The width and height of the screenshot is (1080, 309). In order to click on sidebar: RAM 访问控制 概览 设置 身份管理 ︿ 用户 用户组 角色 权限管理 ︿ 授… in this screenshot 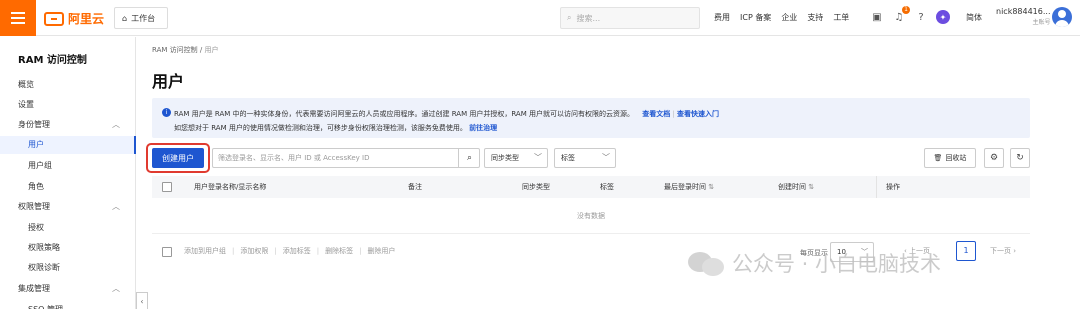, I will do `click(68, 173)`.